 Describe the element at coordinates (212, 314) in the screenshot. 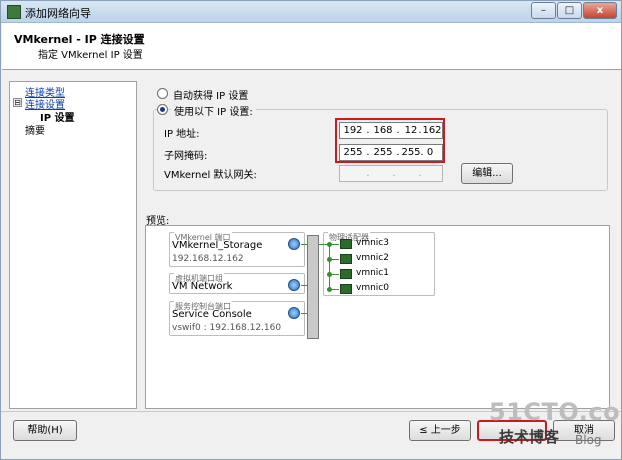

I see `portgroup-name: Service Console` at that location.